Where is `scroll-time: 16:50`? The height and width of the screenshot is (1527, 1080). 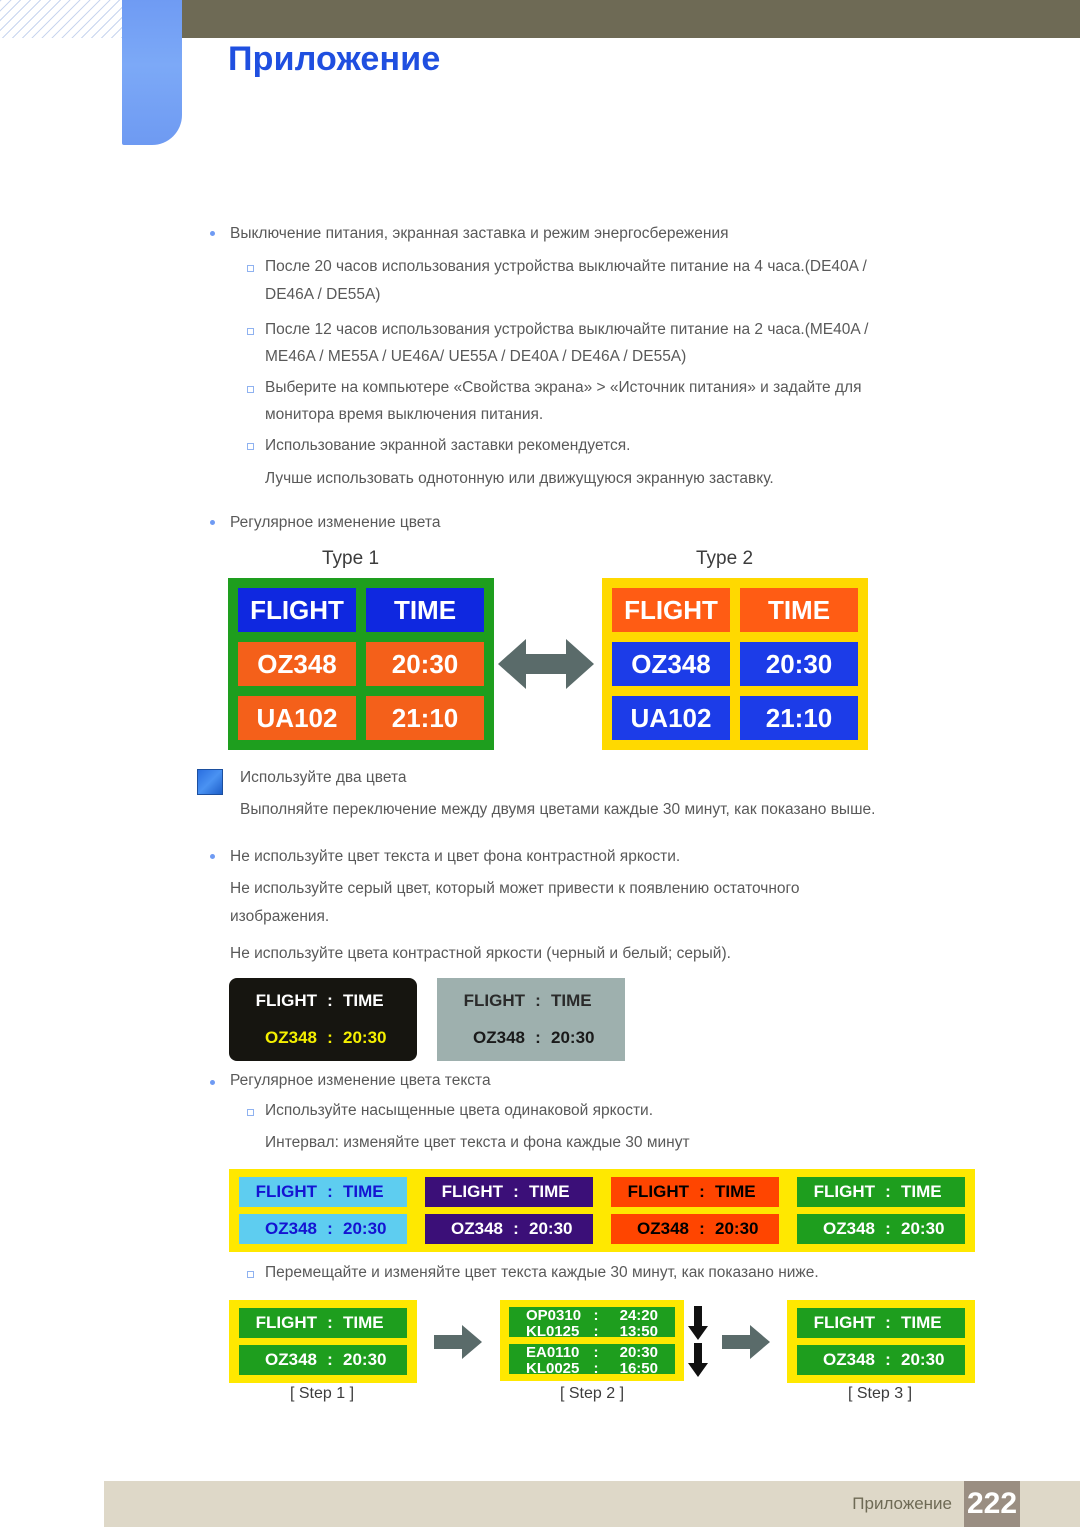 scroll-time: 16:50 is located at coordinates (638, 1367).